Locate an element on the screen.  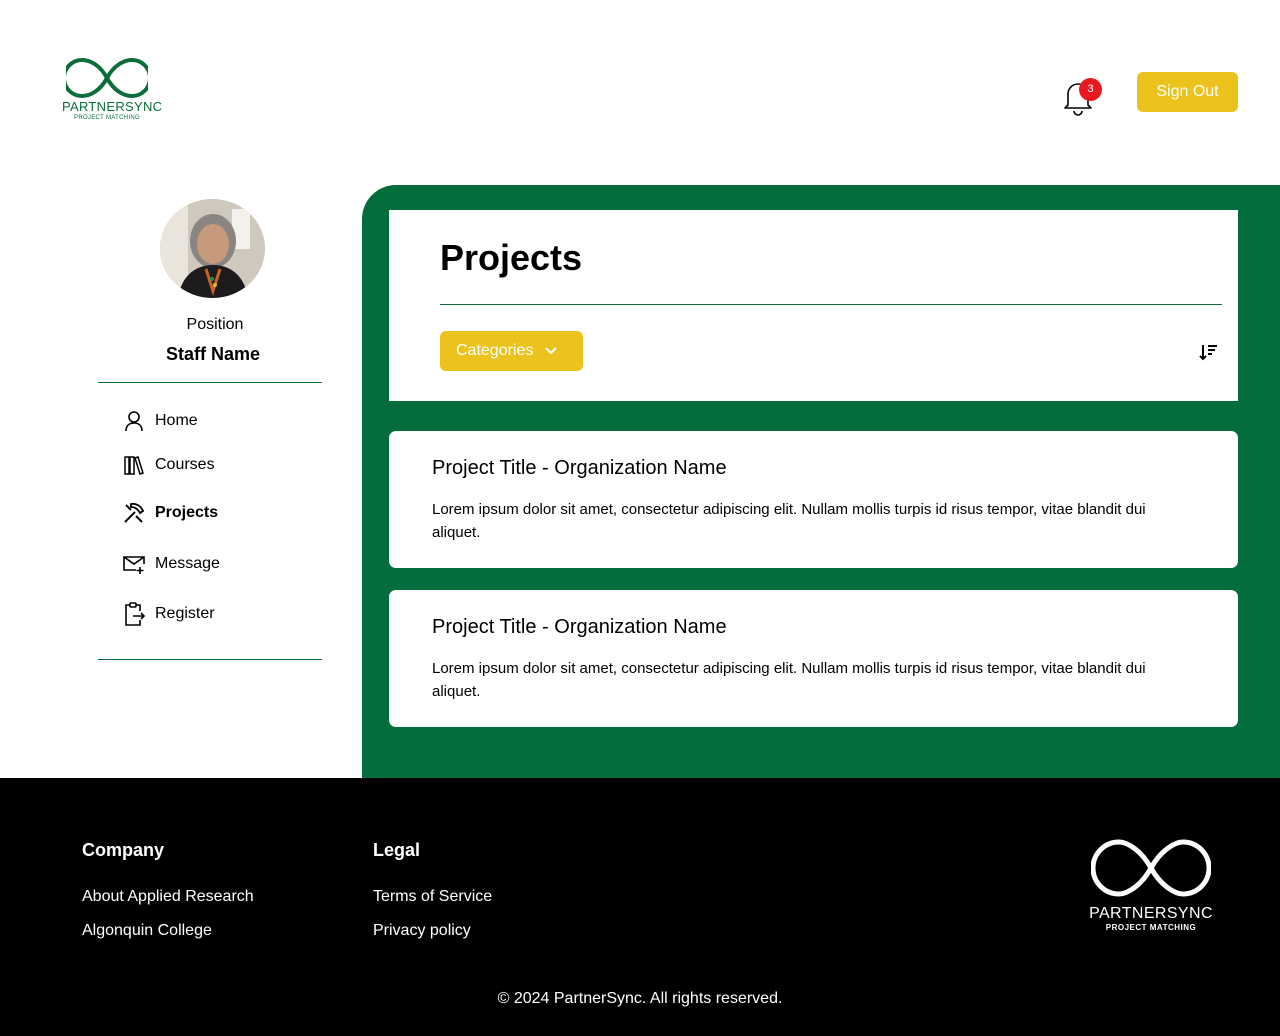
footer-link-privacy: Privacy policy is located at coordinates (422, 931).